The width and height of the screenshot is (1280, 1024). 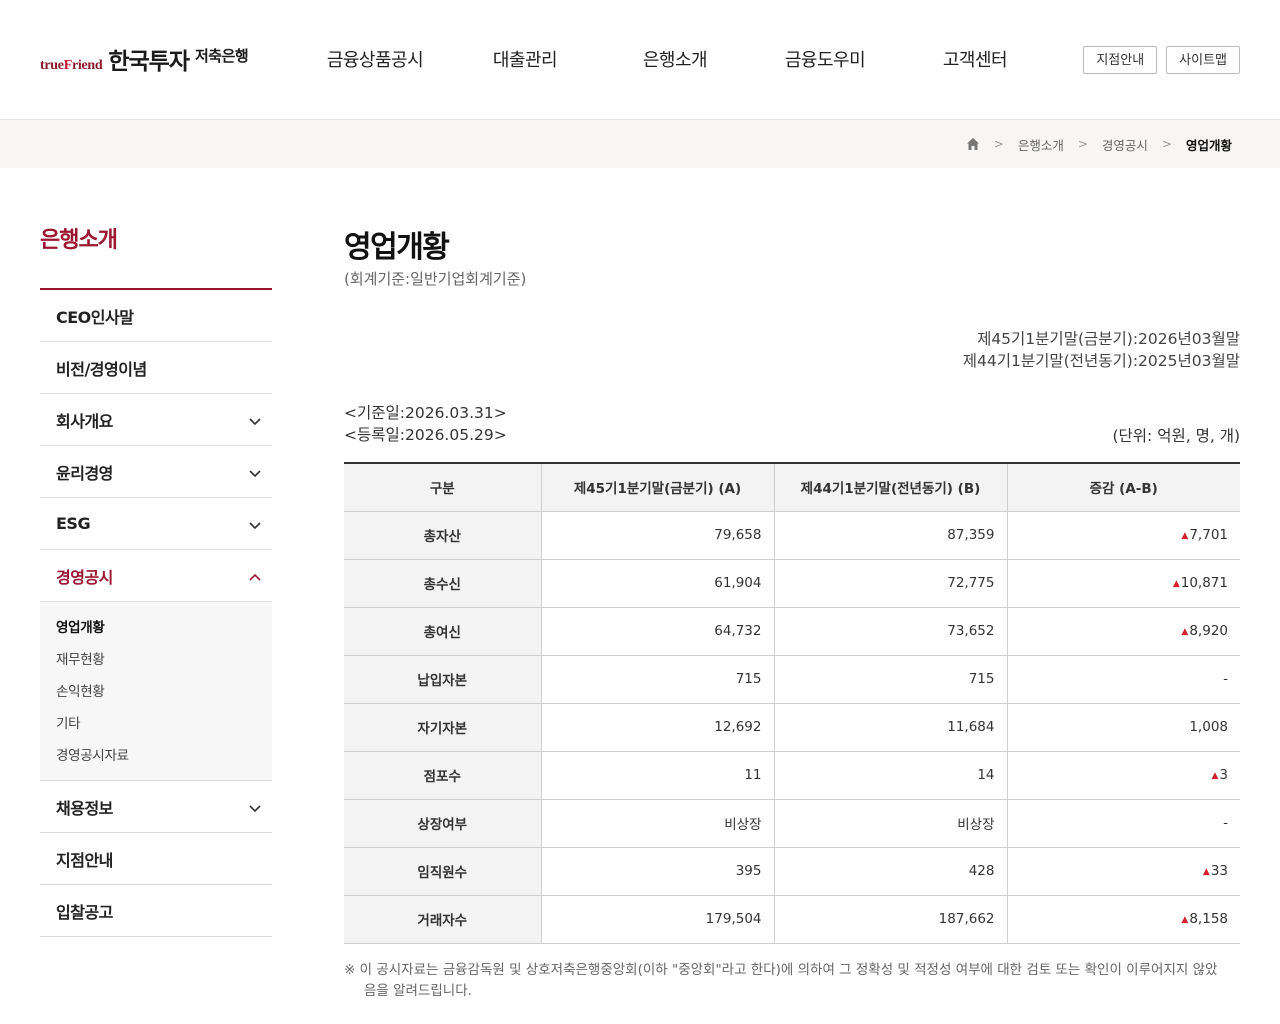 What do you see at coordinates (973, 144) in the screenshot?
I see `home-icon` at bounding box center [973, 144].